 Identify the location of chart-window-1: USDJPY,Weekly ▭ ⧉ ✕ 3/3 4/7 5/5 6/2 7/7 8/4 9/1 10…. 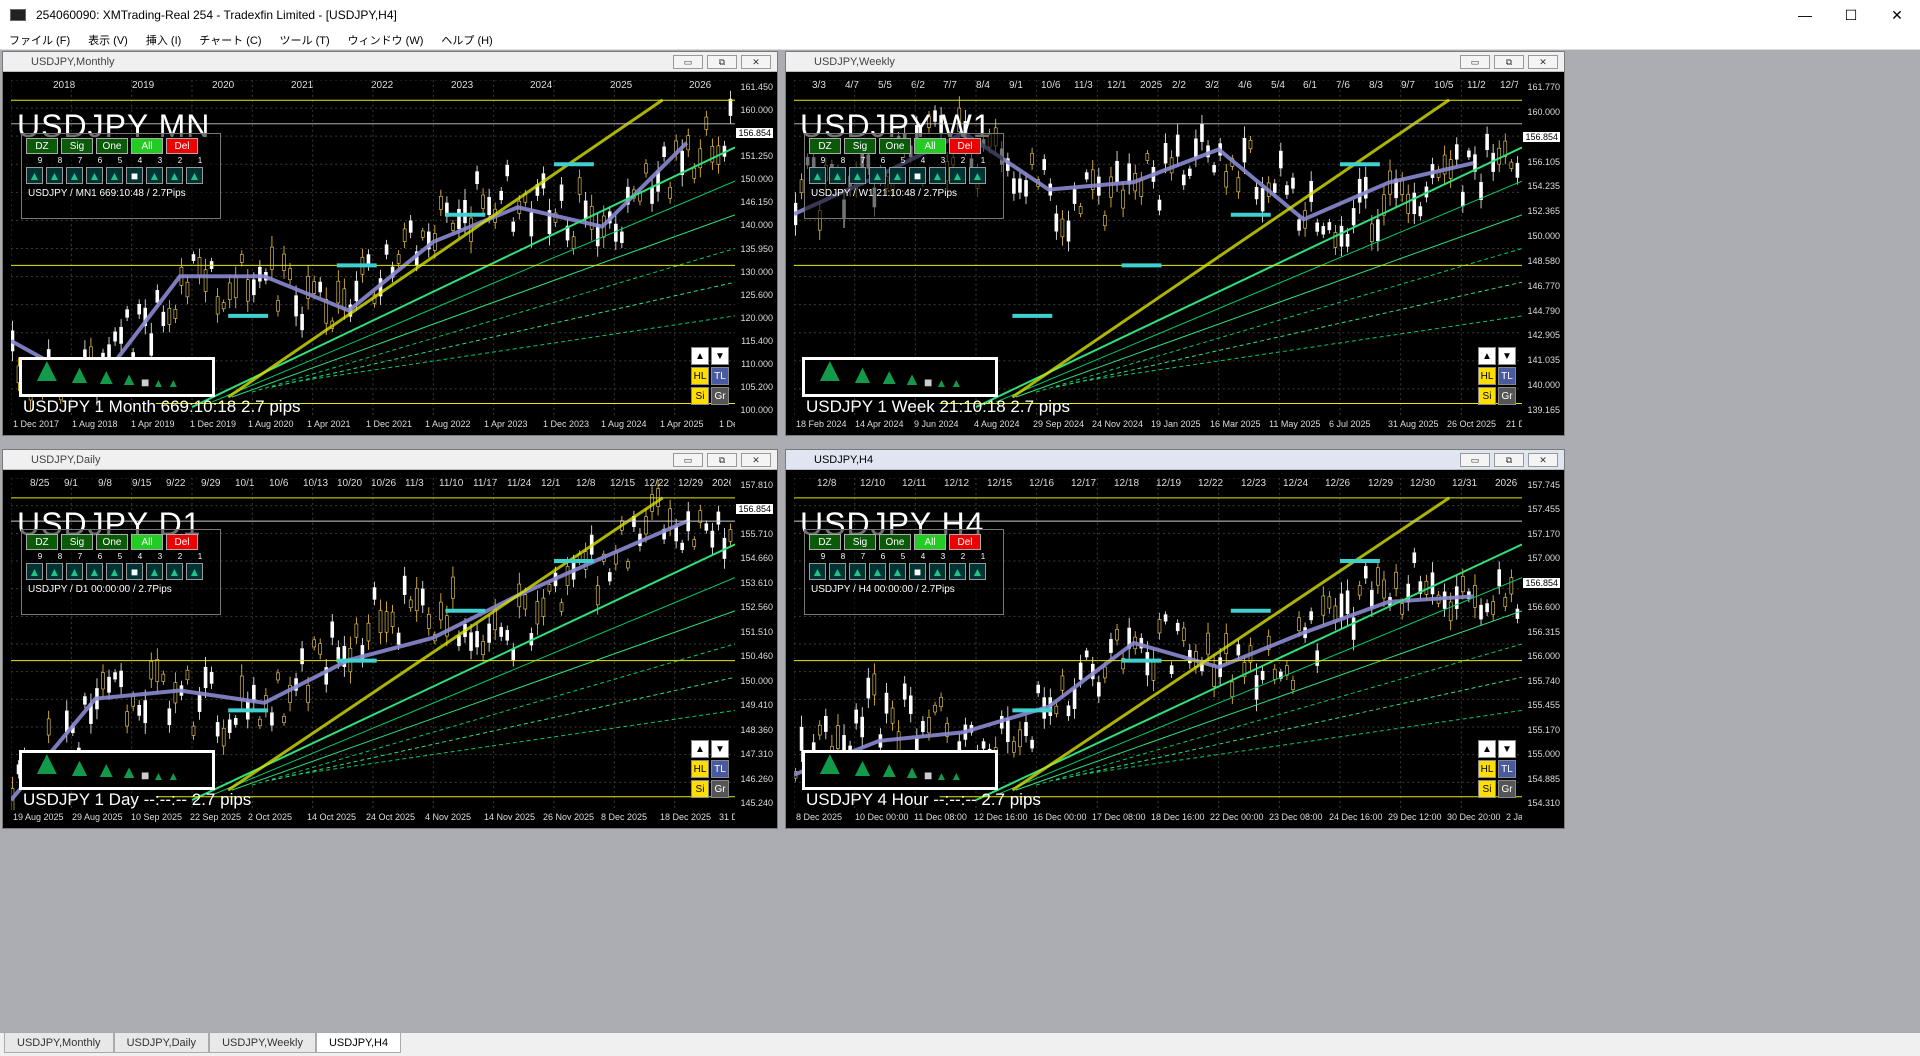
(1175, 243).